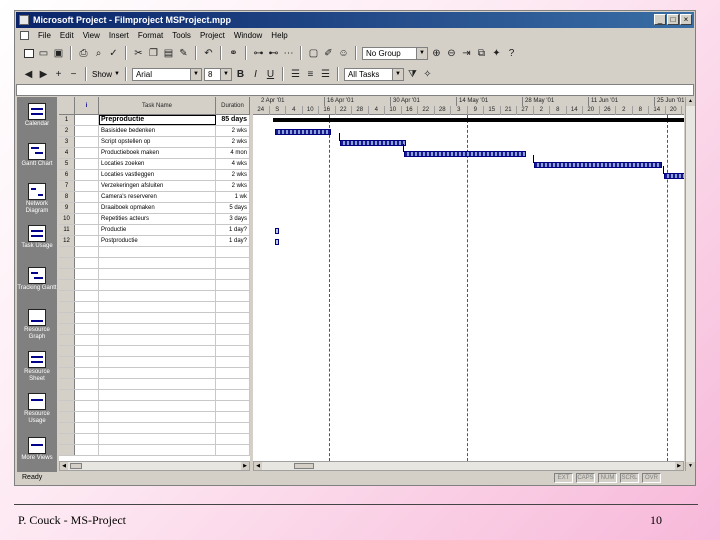  I want to click on close-button: ×, so click(686, 19).